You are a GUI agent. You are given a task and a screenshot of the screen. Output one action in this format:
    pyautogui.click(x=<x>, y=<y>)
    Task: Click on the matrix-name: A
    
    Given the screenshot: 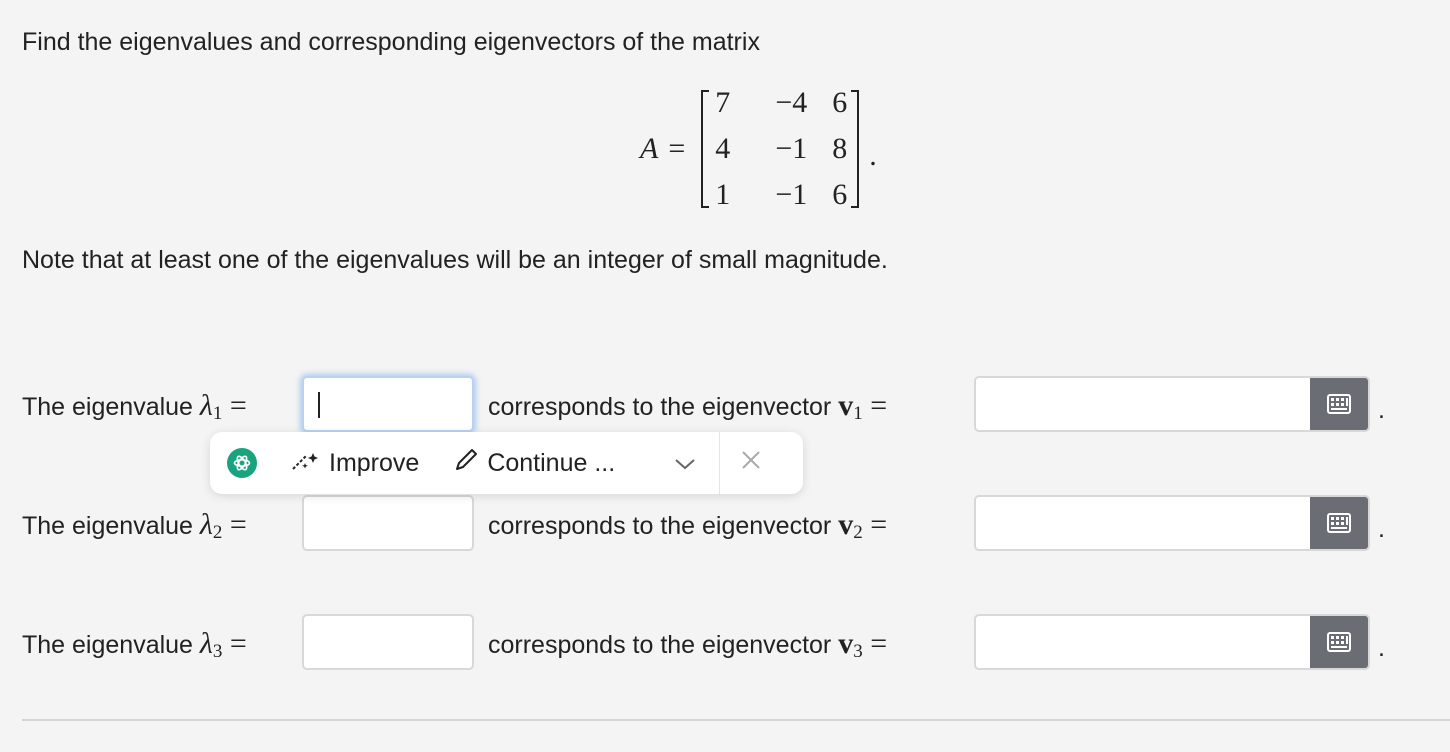 What is the action you would take?
    pyautogui.click(x=649, y=148)
    